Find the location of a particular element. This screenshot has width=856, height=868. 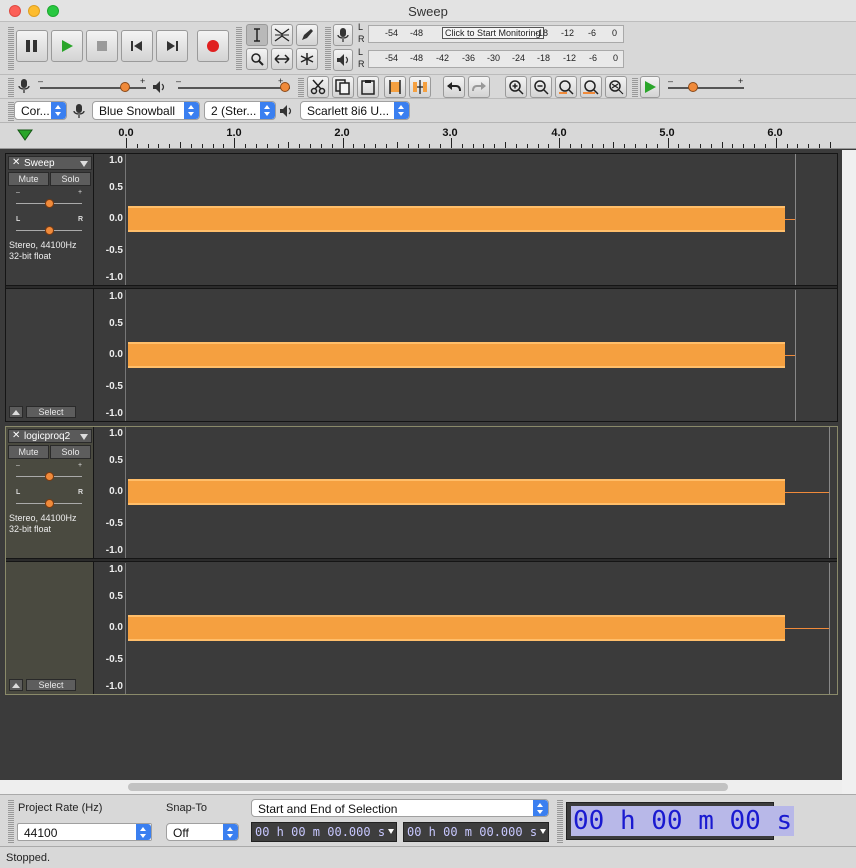

time-toolbar-grip is located at coordinates (560, 821).